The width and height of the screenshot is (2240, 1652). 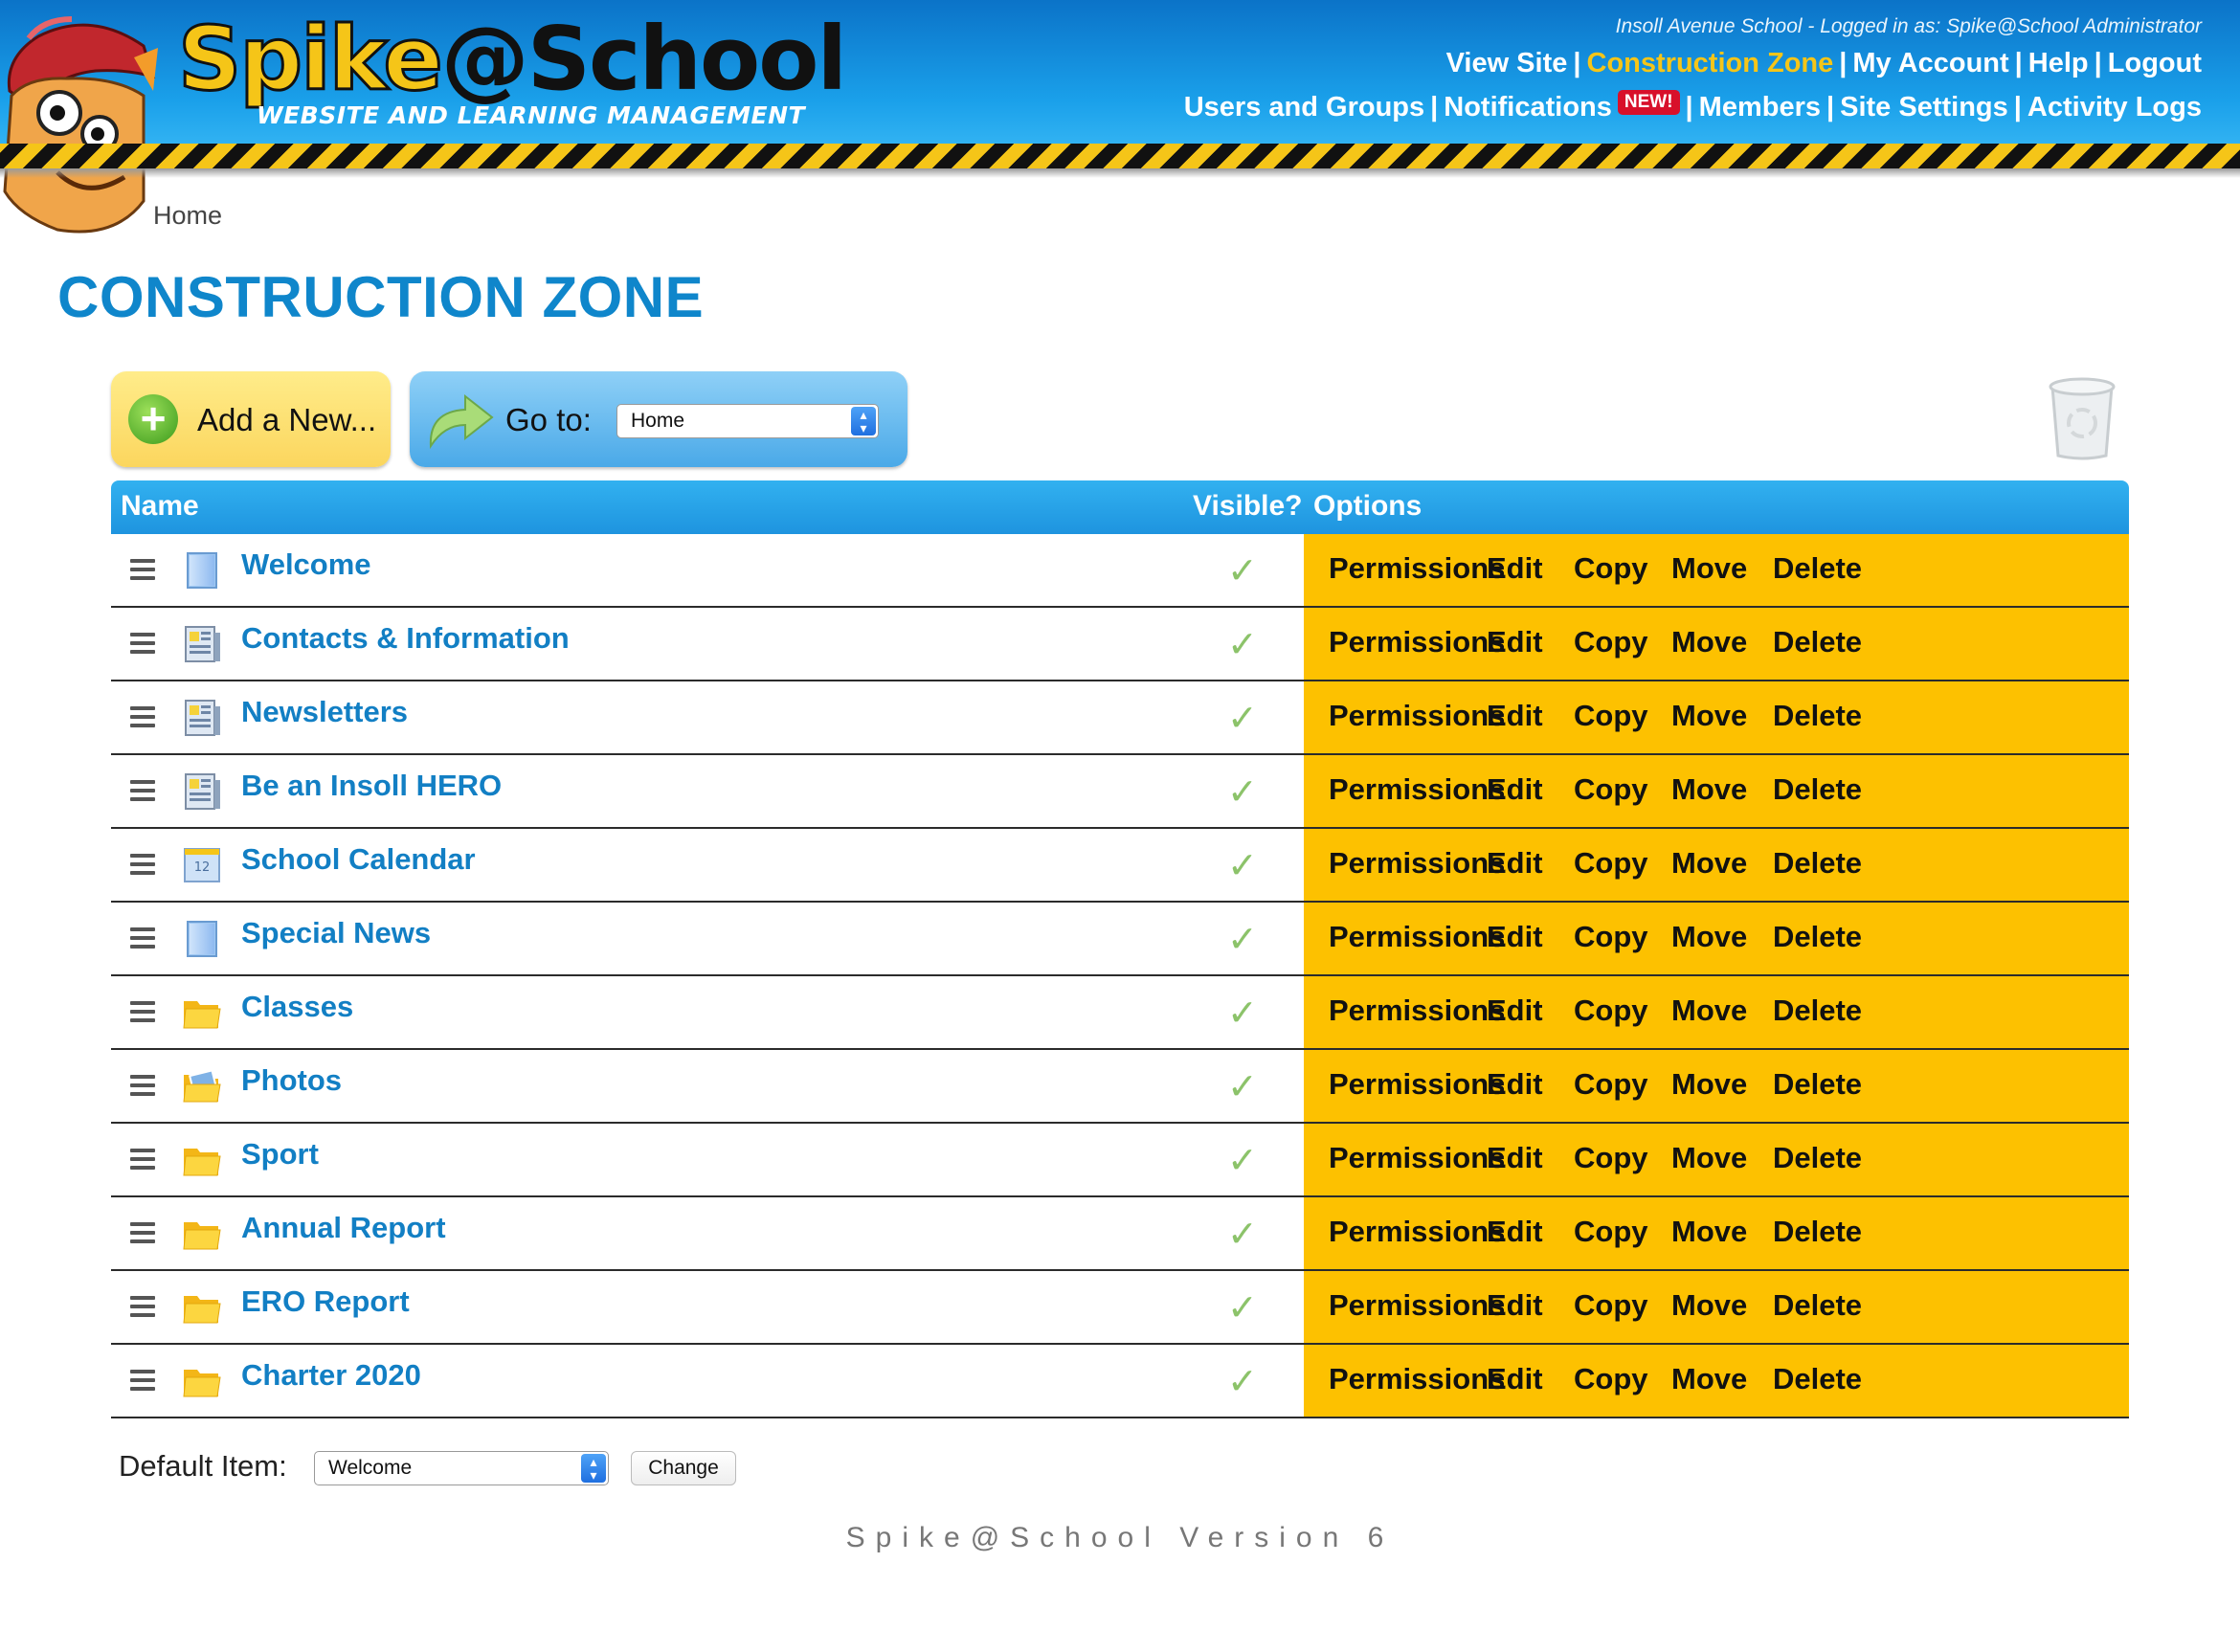 I want to click on row-name-link: Classes, so click(x=297, y=1007).